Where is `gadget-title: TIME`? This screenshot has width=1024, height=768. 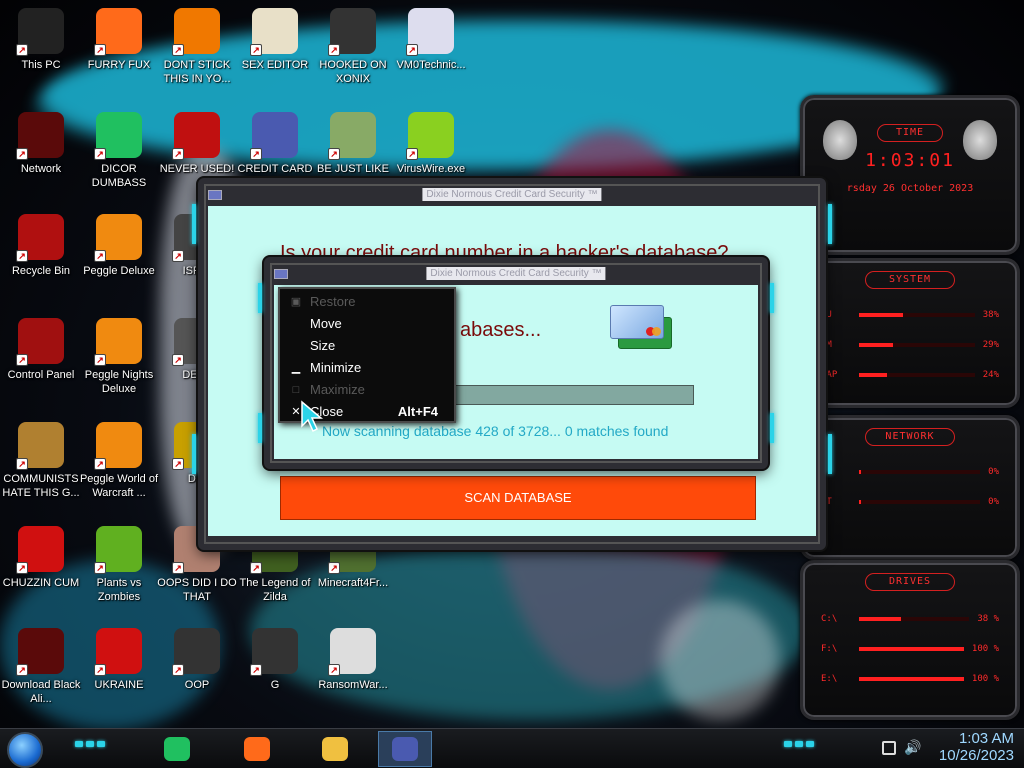 gadget-title: TIME is located at coordinates (910, 133).